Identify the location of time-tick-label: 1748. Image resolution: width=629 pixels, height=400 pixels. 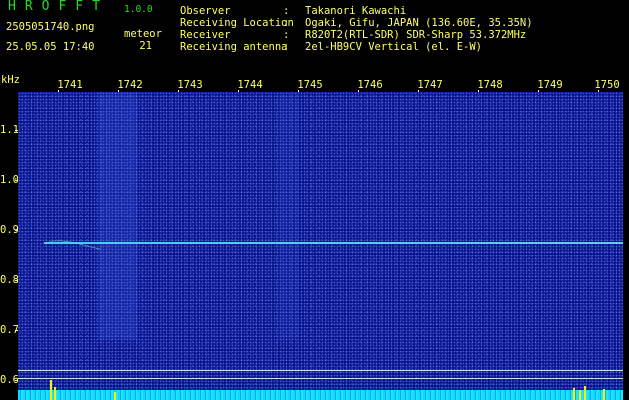
(490, 85).